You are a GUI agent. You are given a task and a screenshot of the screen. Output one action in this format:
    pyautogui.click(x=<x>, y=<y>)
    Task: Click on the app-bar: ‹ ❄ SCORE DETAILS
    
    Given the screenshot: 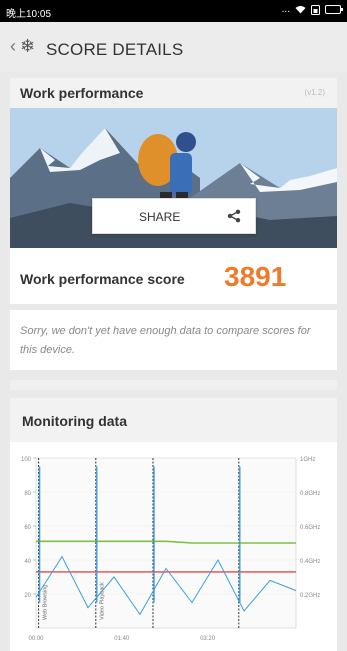 What is the action you would take?
    pyautogui.click(x=173, y=47)
    